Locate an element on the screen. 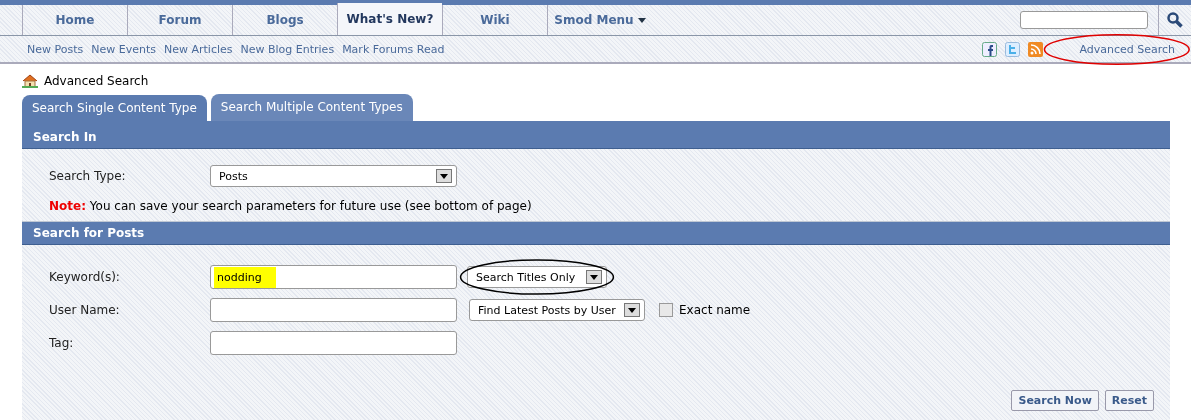 This screenshot has width=1191, height=420. form-button: Reset is located at coordinates (1129, 400).